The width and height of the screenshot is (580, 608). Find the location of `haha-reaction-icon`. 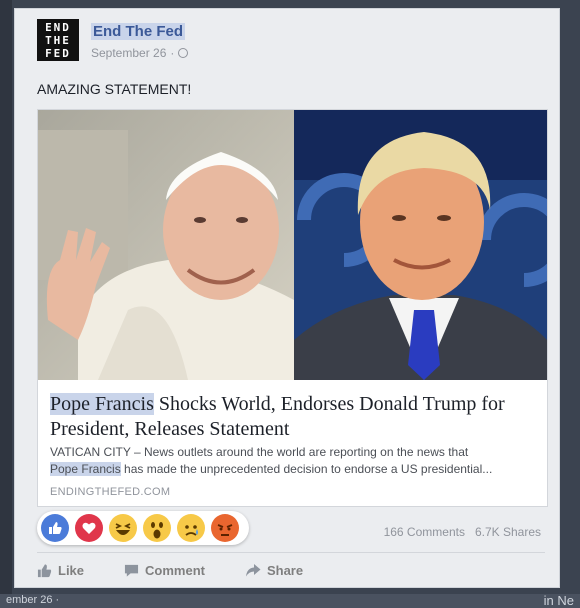

haha-reaction-icon is located at coordinates (123, 528).